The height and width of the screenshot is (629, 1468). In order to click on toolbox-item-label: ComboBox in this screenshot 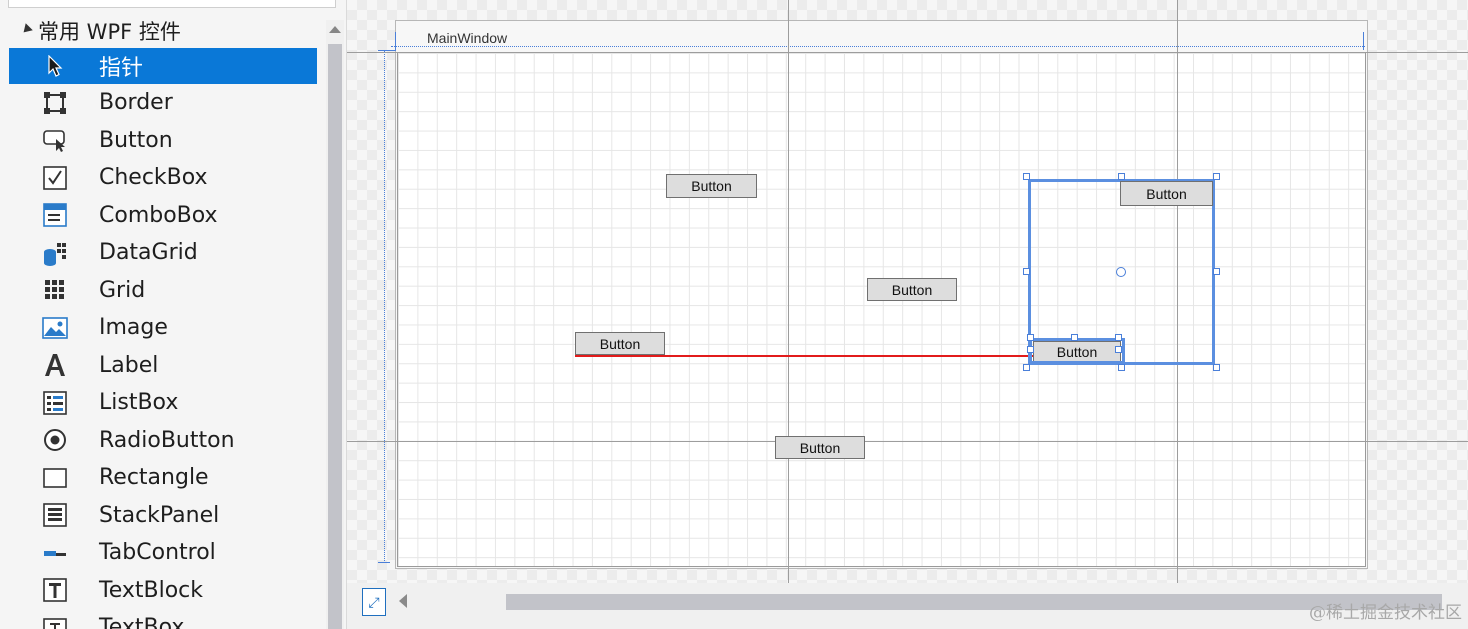, I will do `click(158, 215)`.